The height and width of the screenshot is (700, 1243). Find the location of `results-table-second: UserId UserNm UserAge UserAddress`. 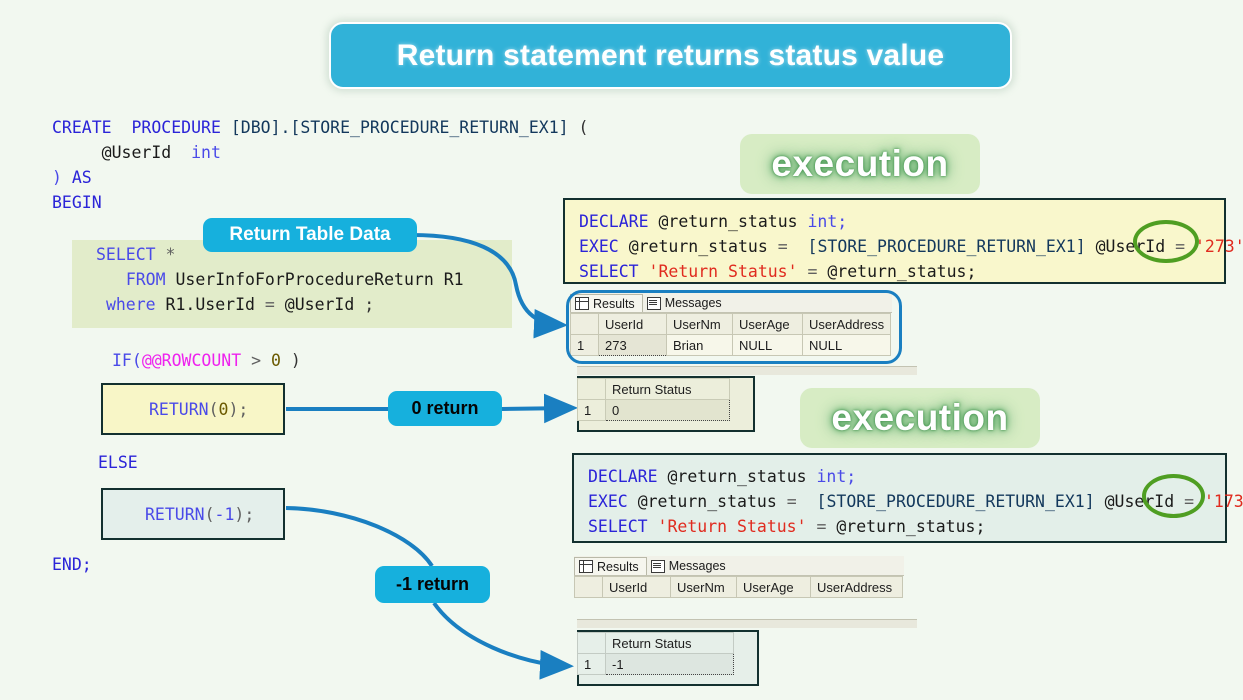

results-table-second: UserId UserNm UserAge UserAddress is located at coordinates (738, 587).